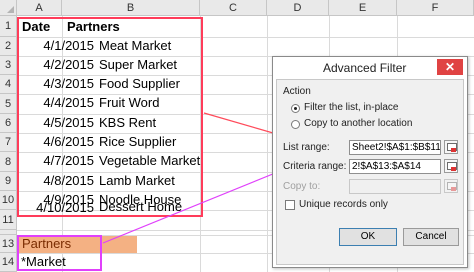 This screenshot has height=272, width=474. I want to click on action-group-label: Action, so click(297, 91).